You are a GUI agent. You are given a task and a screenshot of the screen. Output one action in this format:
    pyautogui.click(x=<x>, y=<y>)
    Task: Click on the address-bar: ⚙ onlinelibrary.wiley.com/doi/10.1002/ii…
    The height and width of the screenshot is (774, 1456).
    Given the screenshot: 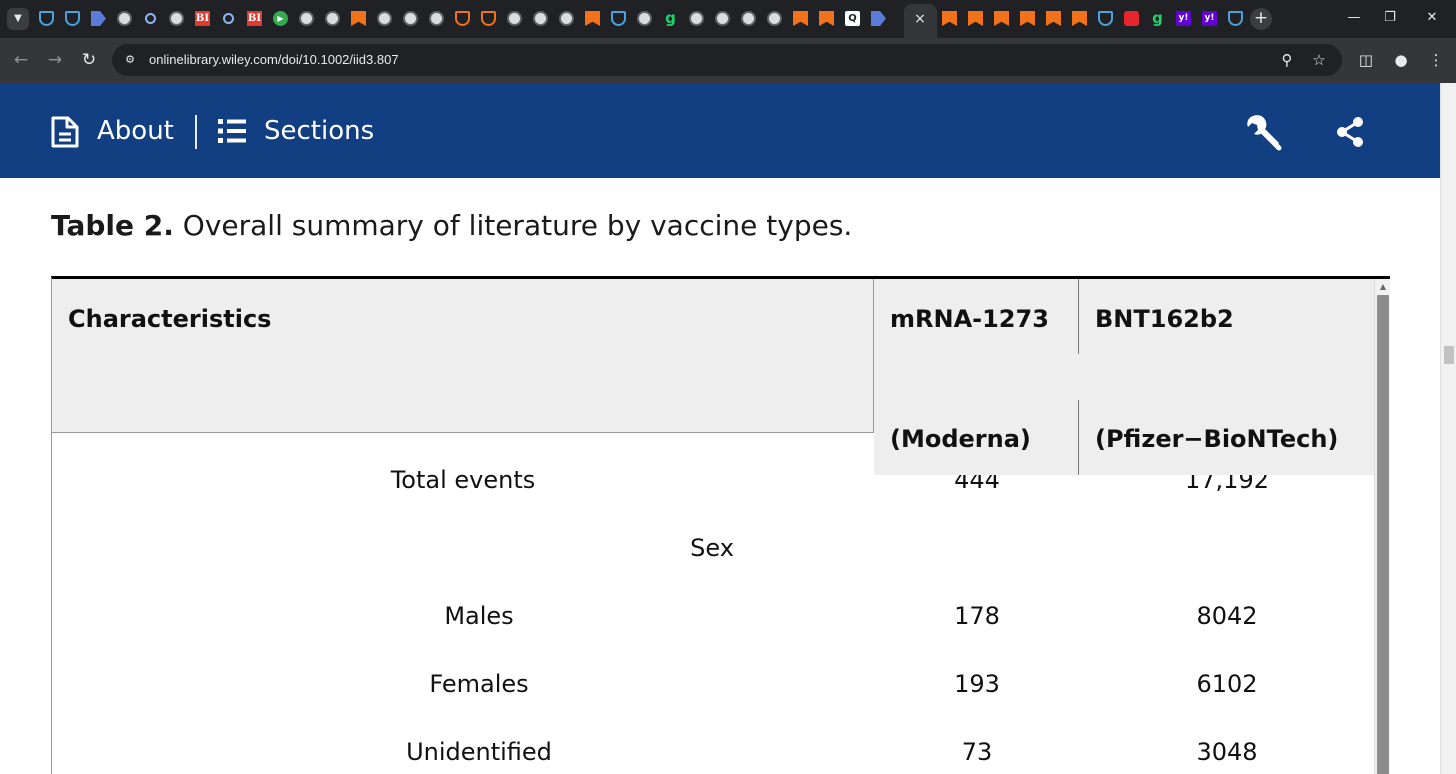 What is the action you would take?
    pyautogui.click(x=727, y=60)
    